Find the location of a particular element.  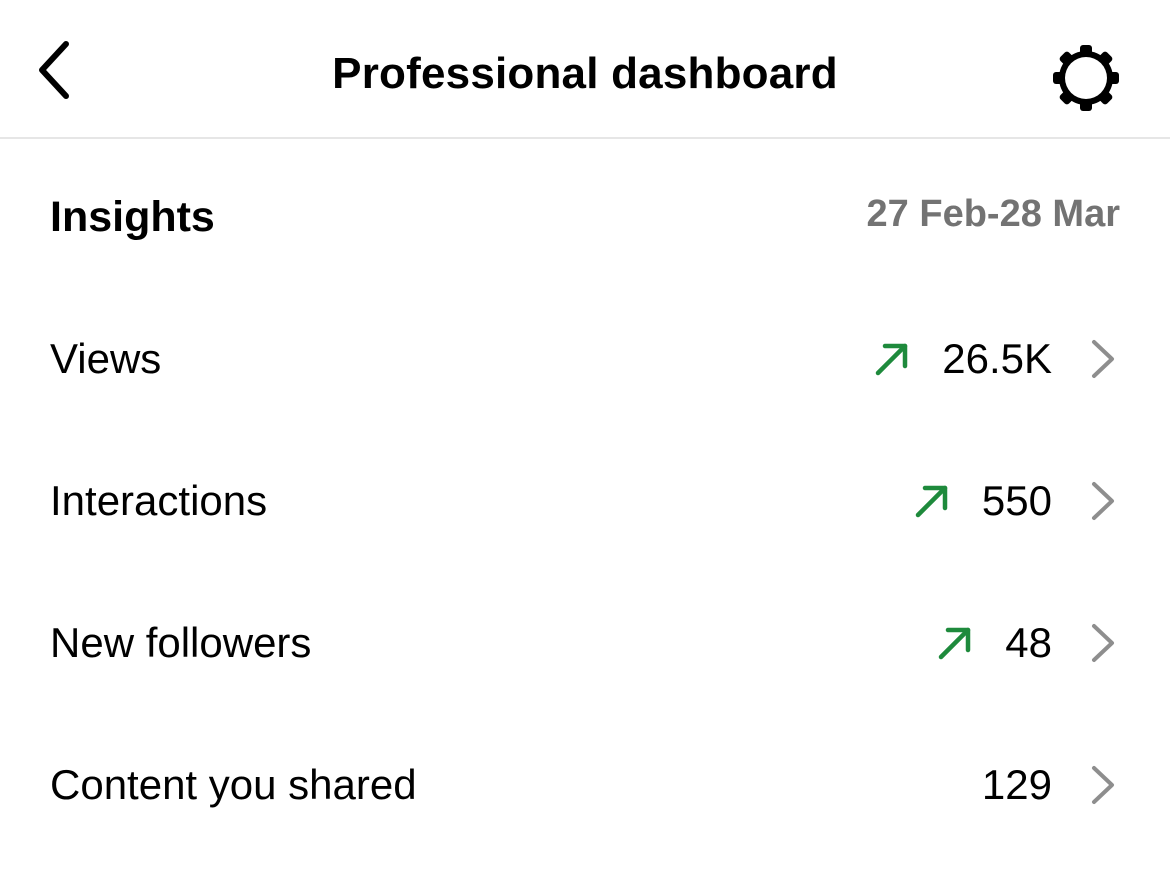

metric-value-group: 550 is located at coordinates (982, 501).